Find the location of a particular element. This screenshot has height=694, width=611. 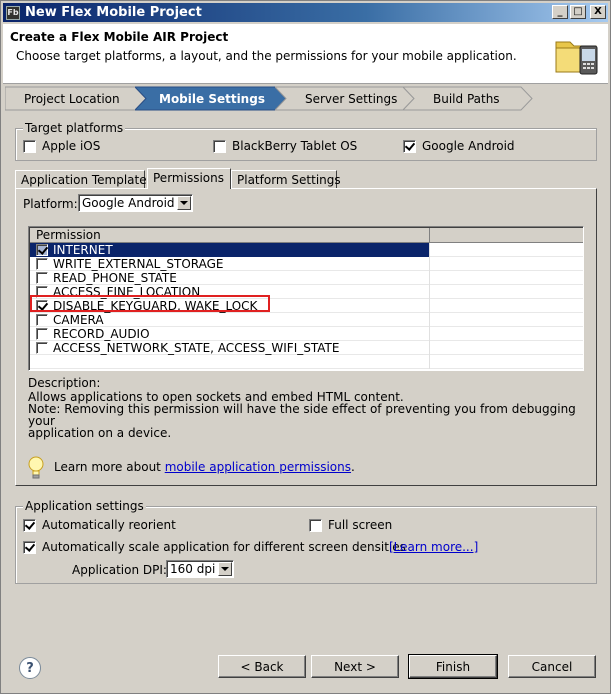

application-dpi-label: Application DPI: is located at coordinates (119, 570).